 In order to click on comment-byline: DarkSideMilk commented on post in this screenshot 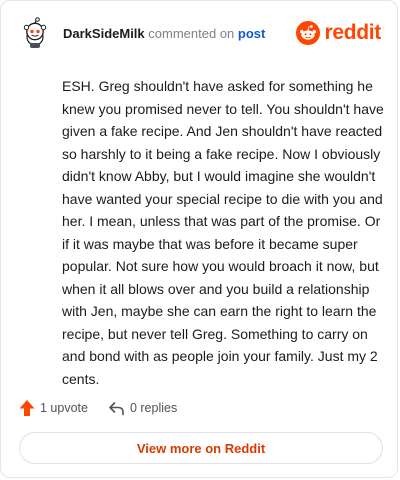, I will do `click(164, 34)`.